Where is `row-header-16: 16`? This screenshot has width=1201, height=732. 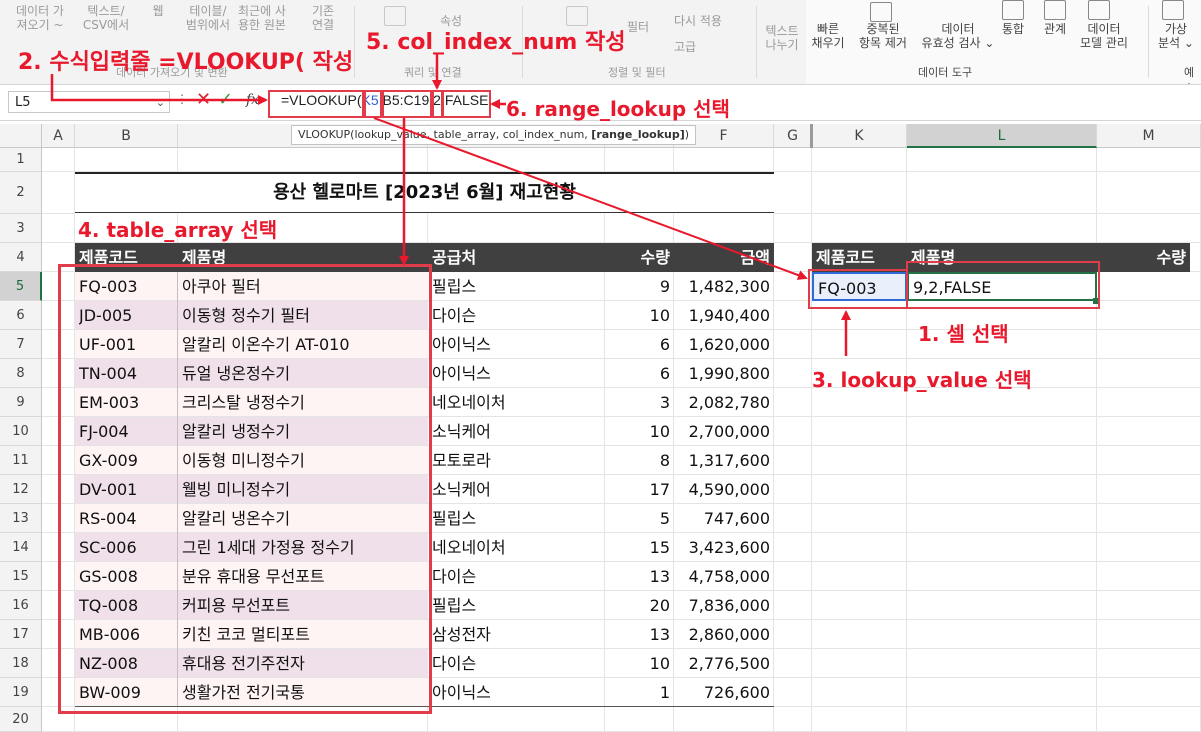
row-header-16: 16 is located at coordinates (21, 605).